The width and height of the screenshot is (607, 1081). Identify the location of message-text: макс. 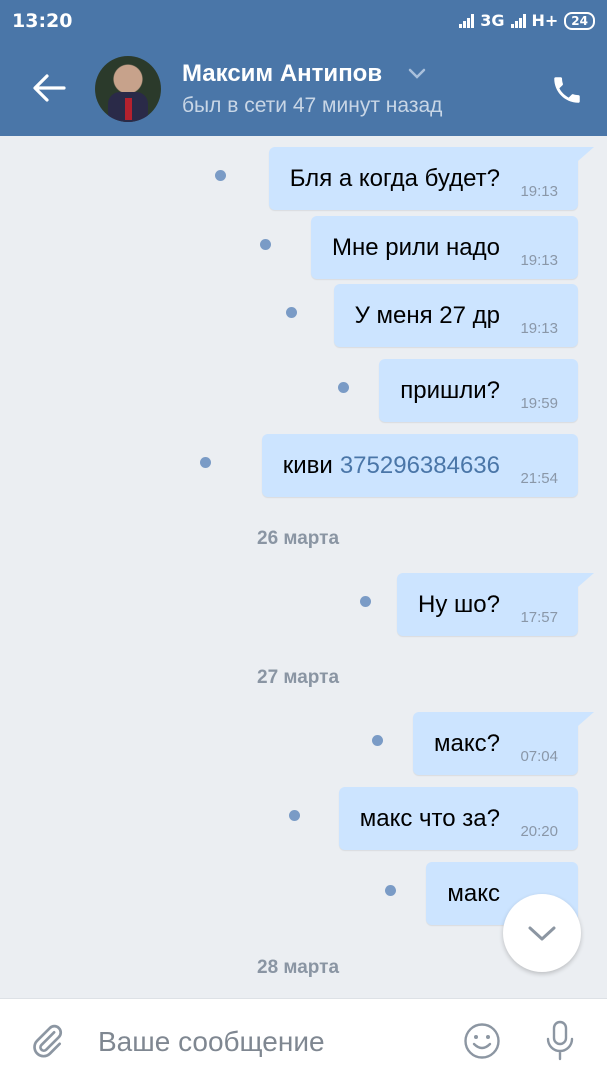
(473, 893).